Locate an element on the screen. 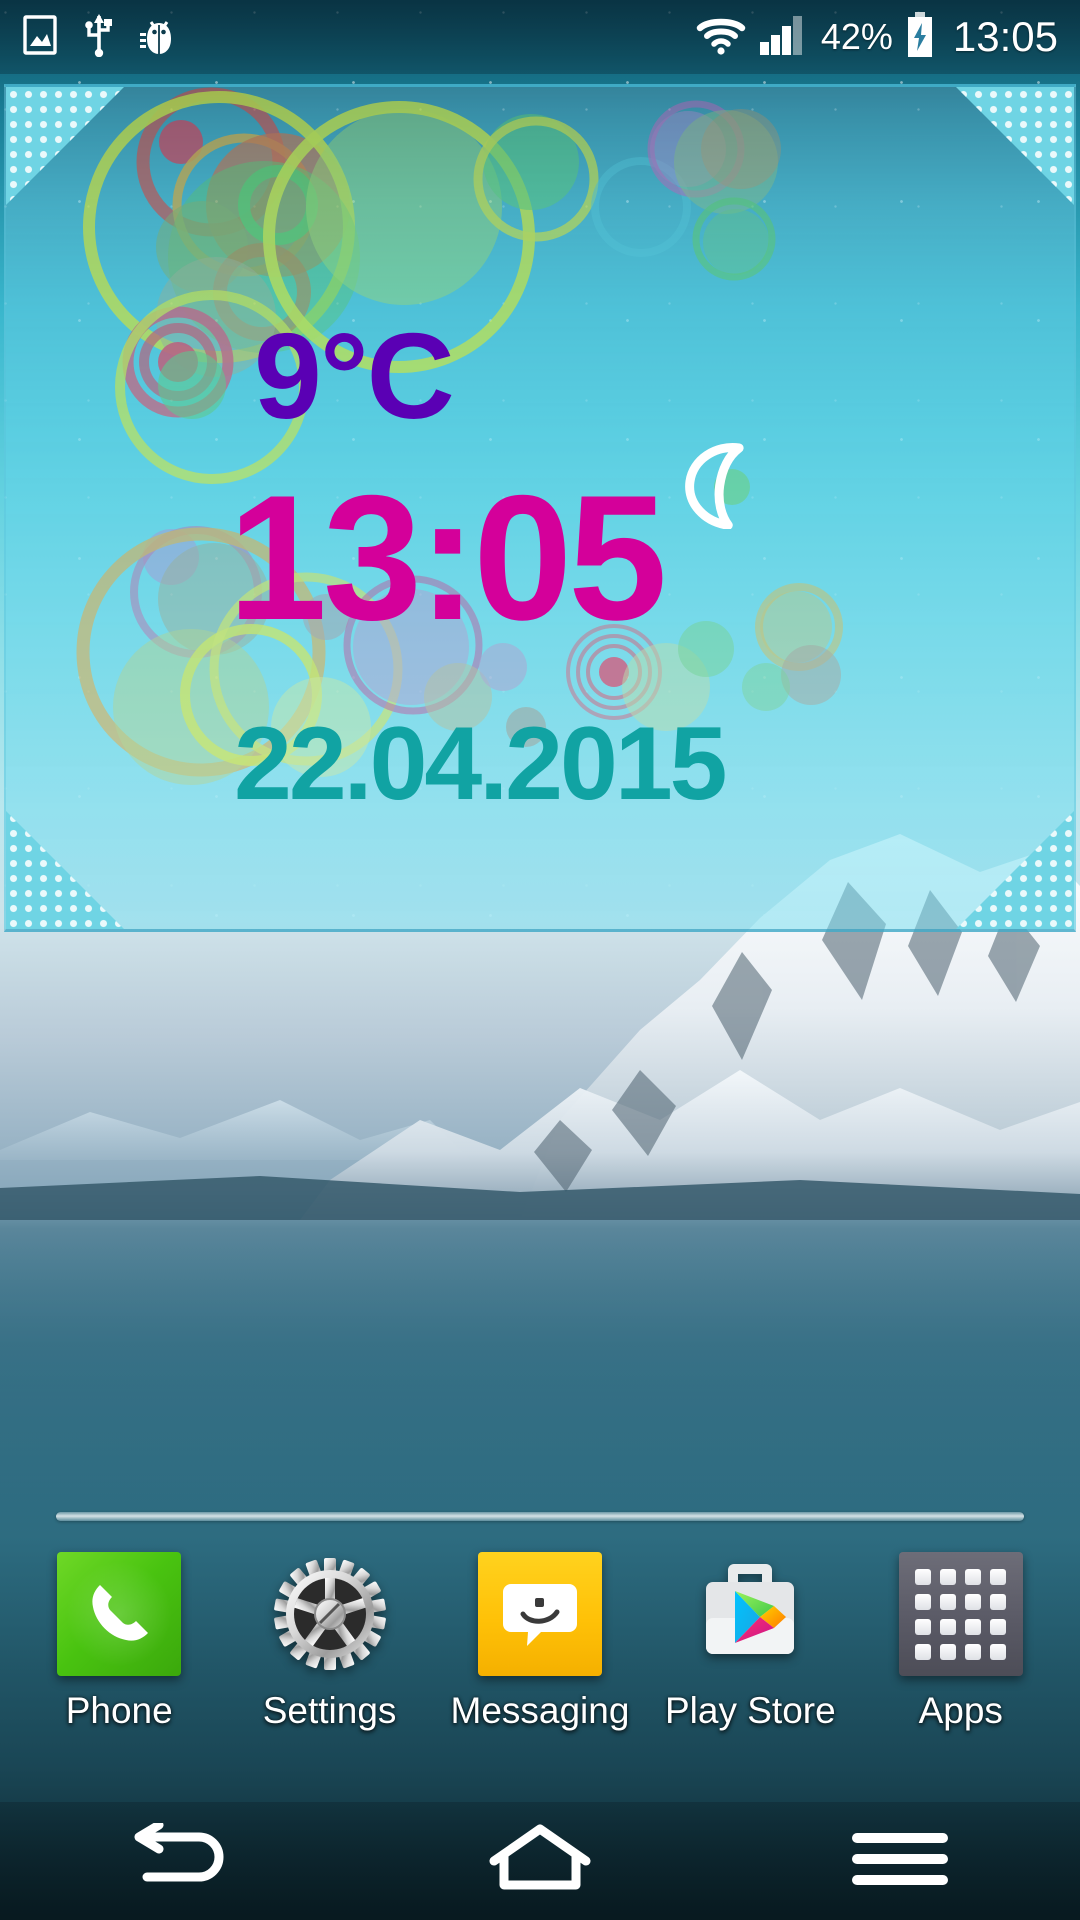  dock-item-messaging: Messaging is located at coordinates (540, 1642).